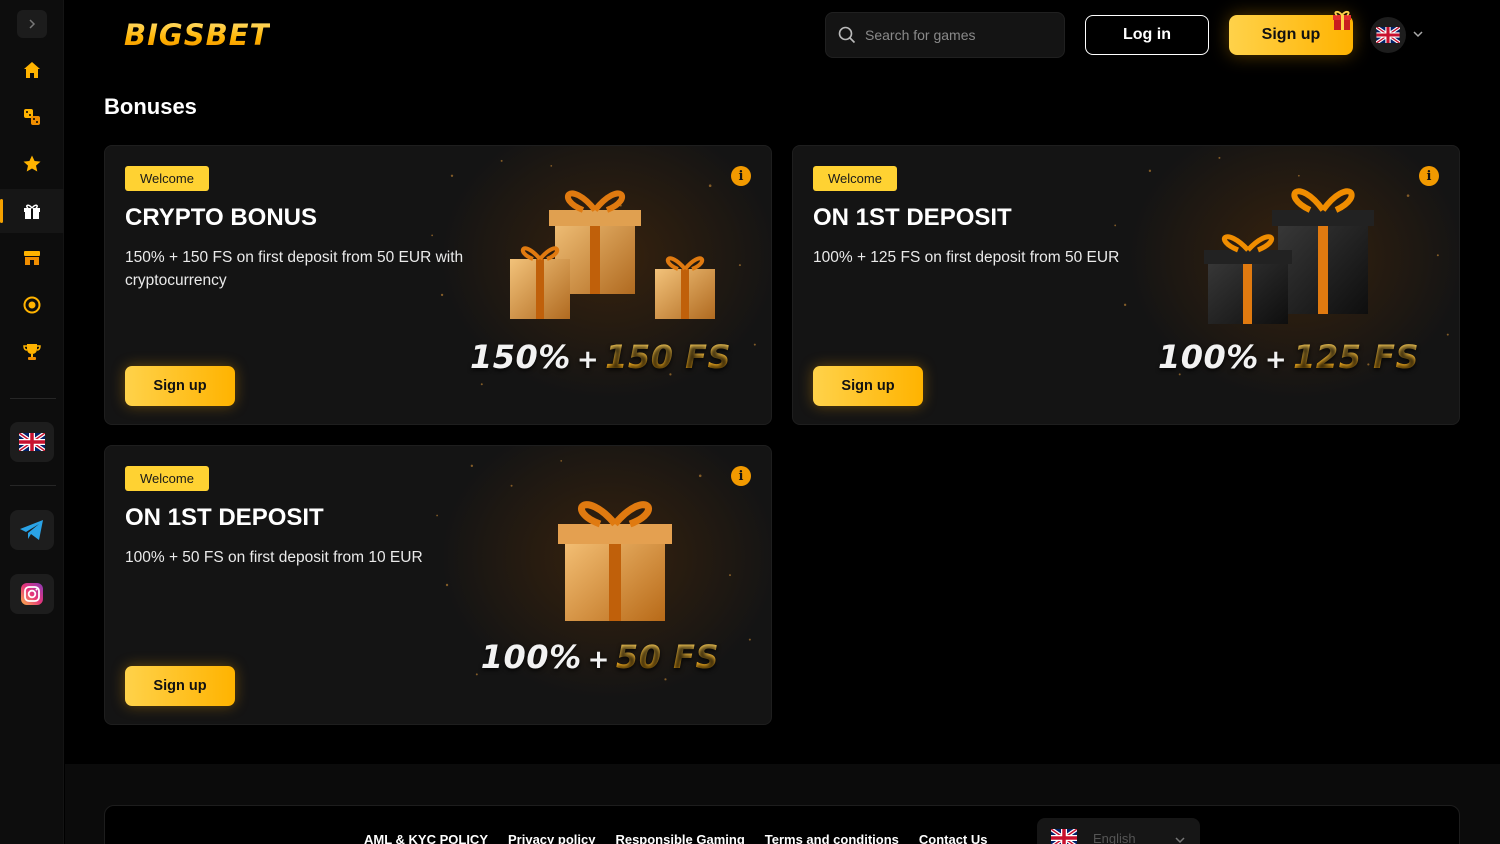 The height and width of the screenshot is (844, 1500). Describe the element at coordinates (668, 357) in the screenshot. I see `promo-free-spins: 150 FS` at that location.